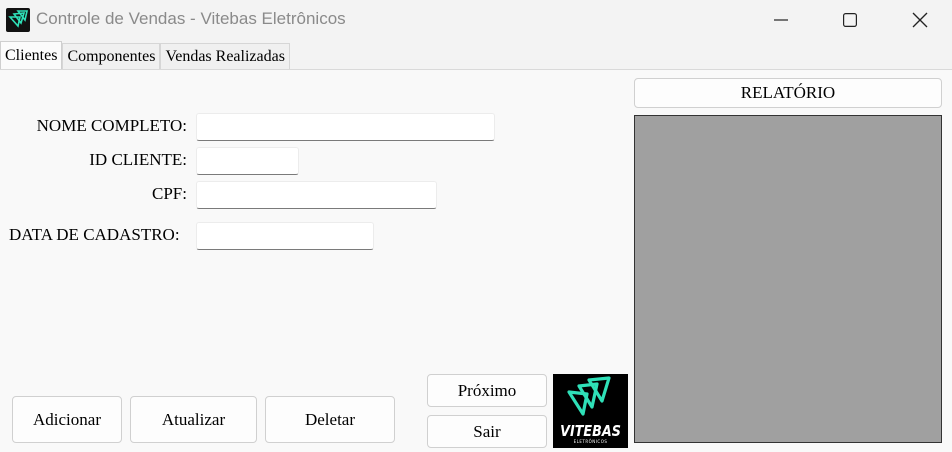 The width and height of the screenshot is (952, 452). What do you see at coordinates (589, 396) in the screenshot?
I see `vitebas-logo-icon` at bounding box center [589, 396].